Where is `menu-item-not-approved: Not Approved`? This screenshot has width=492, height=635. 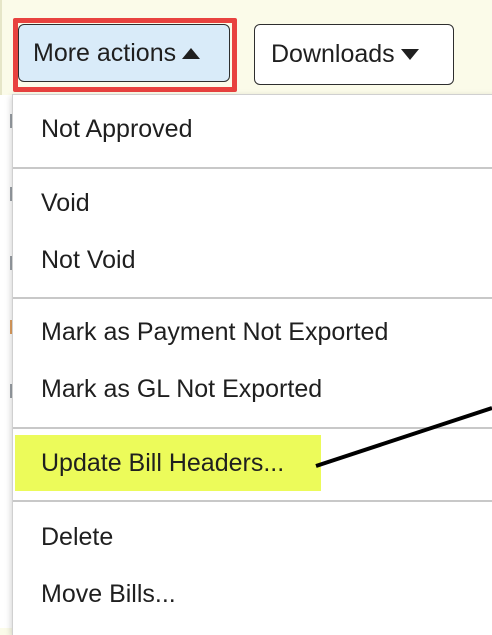 menu-item-not-approved: Not Approved is located at coordinates (117, 129).